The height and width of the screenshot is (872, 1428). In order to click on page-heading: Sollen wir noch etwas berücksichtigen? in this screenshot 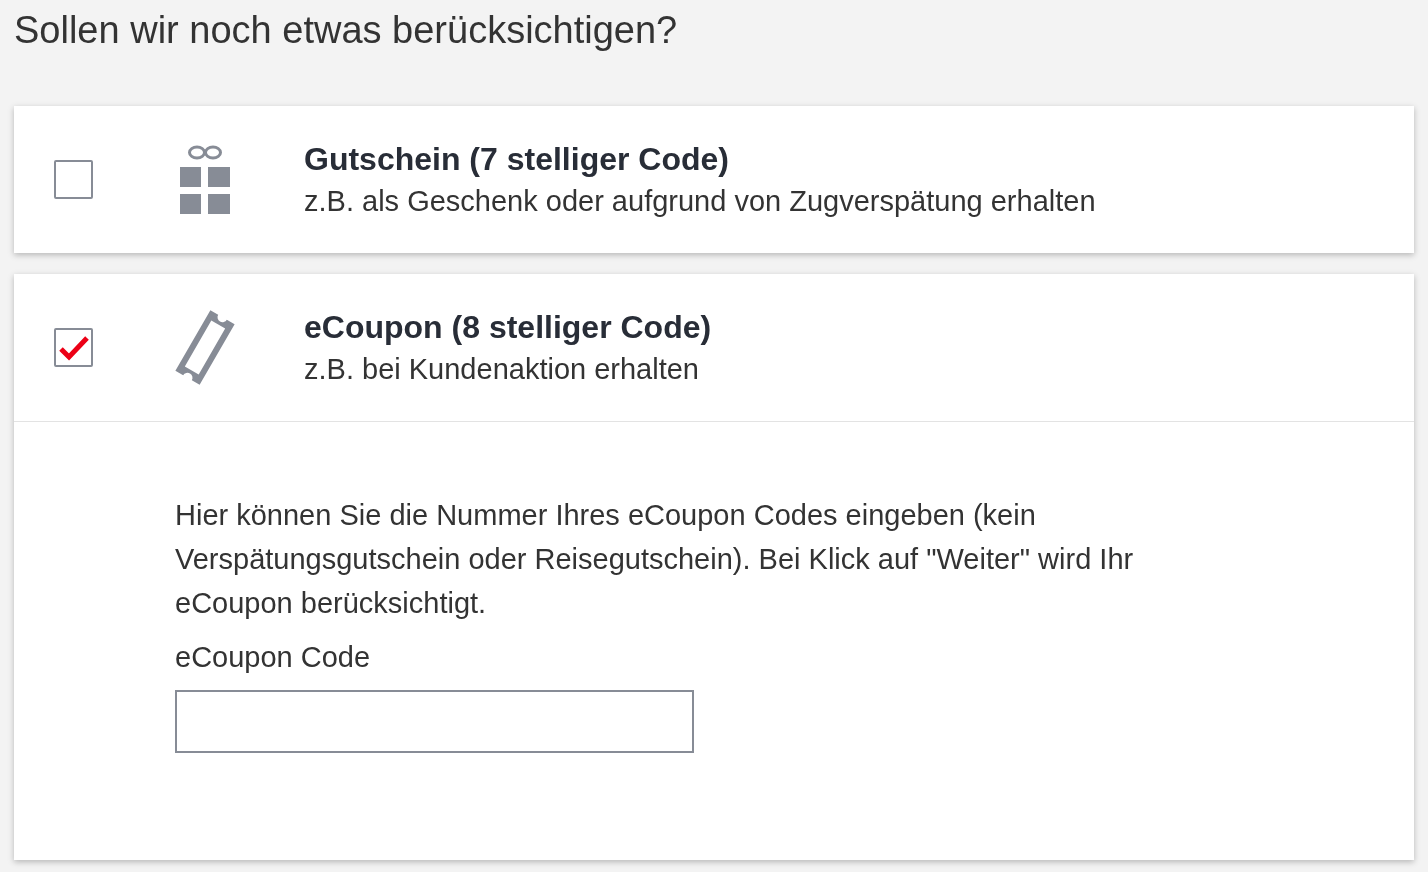, I will do `click(346, 30)`.